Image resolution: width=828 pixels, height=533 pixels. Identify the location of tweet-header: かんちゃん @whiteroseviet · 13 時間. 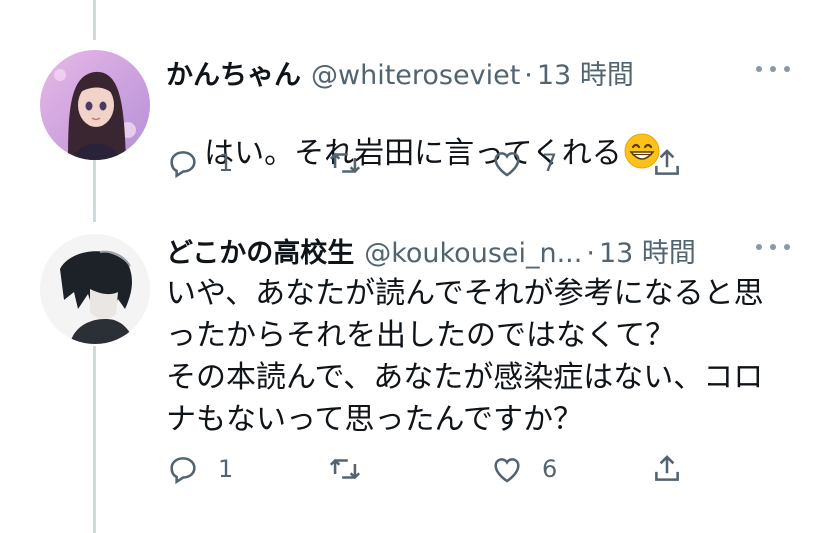
(400, 72).